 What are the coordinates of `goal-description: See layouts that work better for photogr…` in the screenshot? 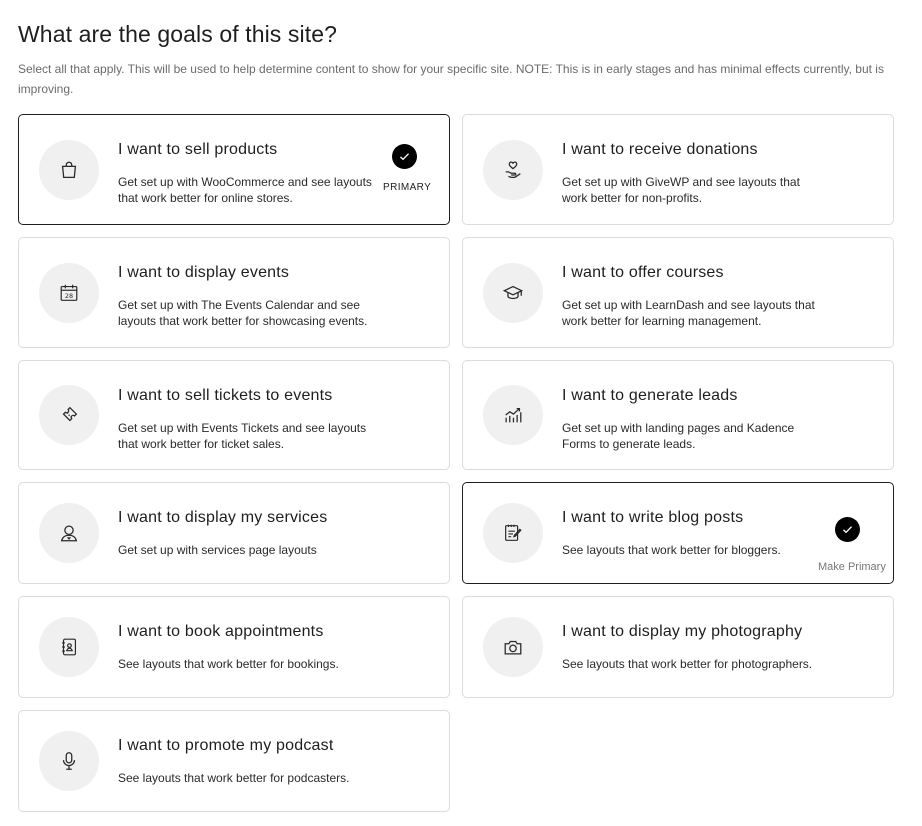 It's located at (687, 664).